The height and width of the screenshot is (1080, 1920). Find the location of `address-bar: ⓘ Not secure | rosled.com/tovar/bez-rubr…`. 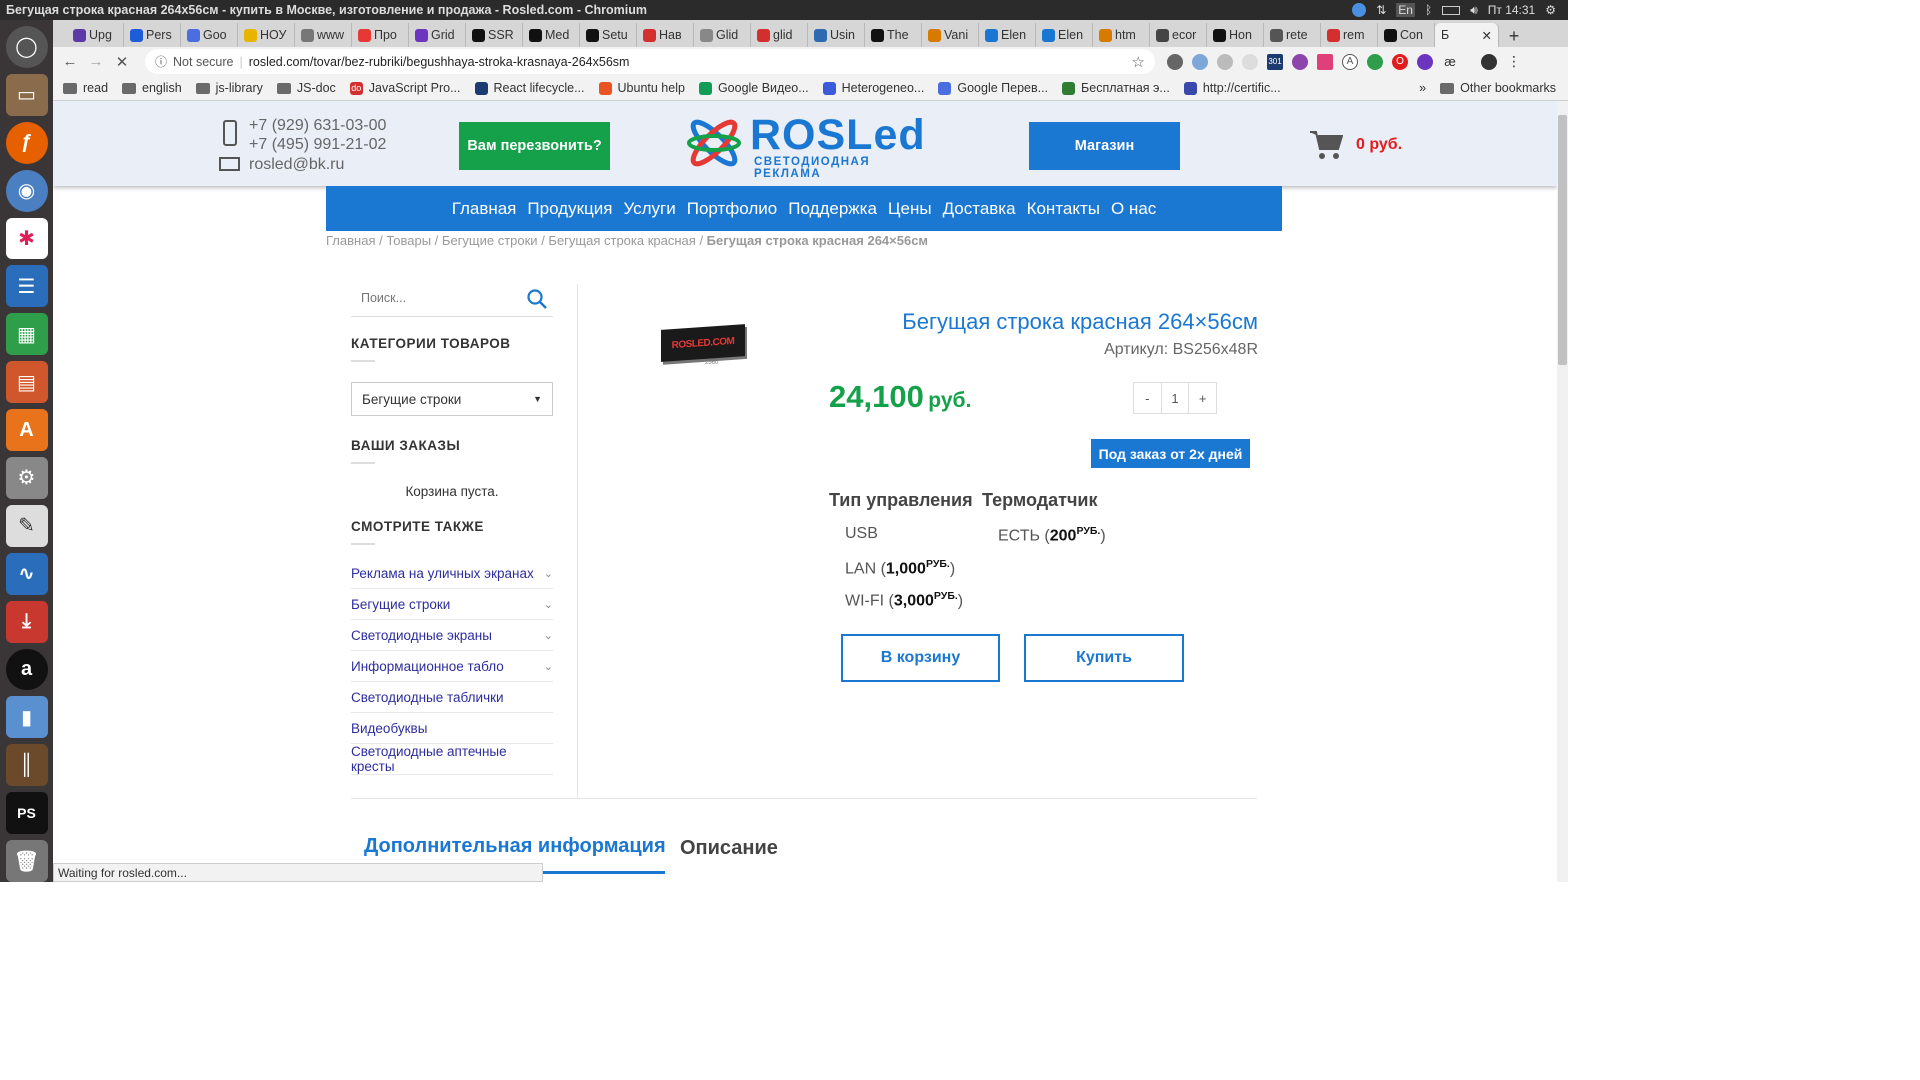

address-bar: ⓘ Not secure | rosled.com/tovar/bez-rubr… is located at coordinates (650, 61).